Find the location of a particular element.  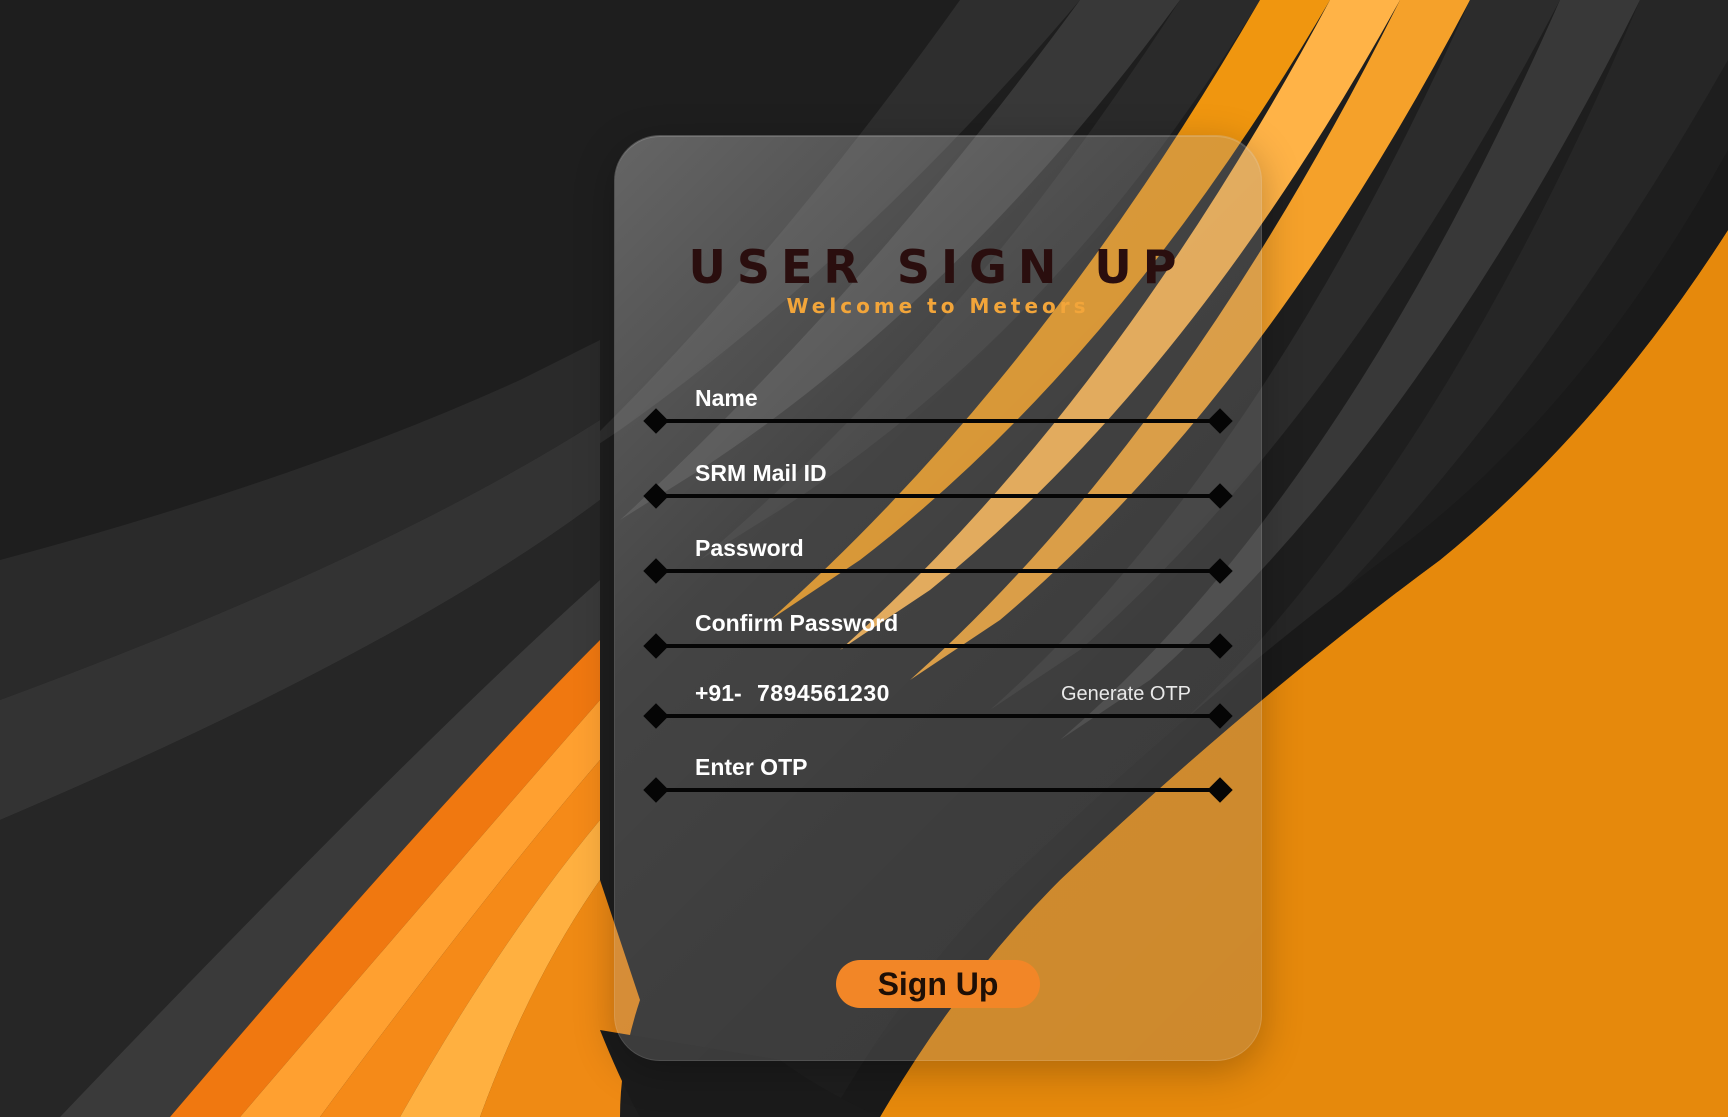

generate-otp-button: Generate OTP is located at coordinates (1126, 694).